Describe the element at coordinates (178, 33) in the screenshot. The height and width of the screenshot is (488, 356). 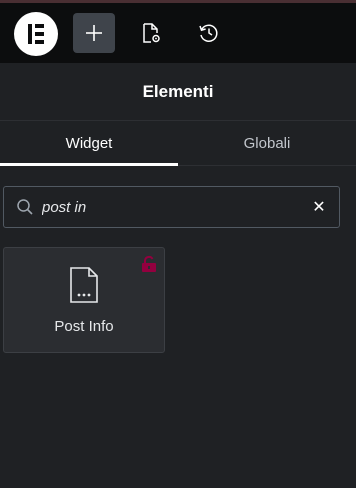
I see `editor-toolbar` at that location.